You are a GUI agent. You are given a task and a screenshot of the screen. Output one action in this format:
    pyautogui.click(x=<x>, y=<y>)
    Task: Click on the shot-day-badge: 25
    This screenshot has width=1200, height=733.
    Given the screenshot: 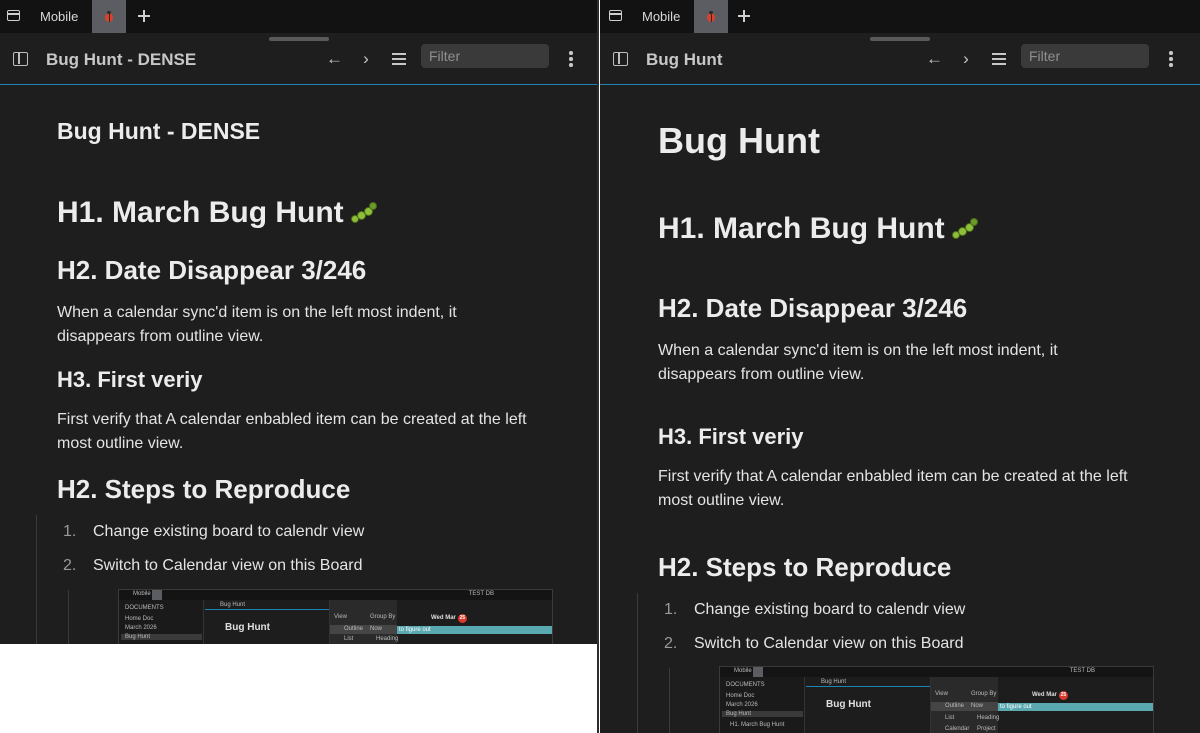 What is the action you would take?
    pyautogui.click(x=462, y=618)
    